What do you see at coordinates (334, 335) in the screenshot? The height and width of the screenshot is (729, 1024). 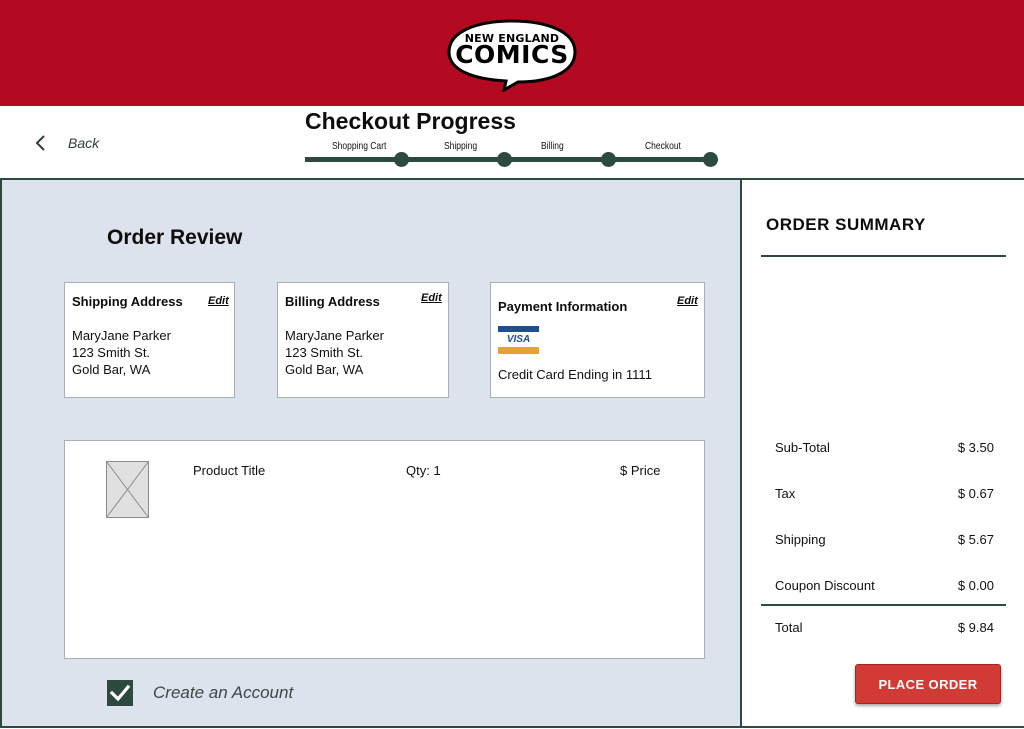 I see `billing-name: MaryJane Parker` at bounding box center [334, 335].